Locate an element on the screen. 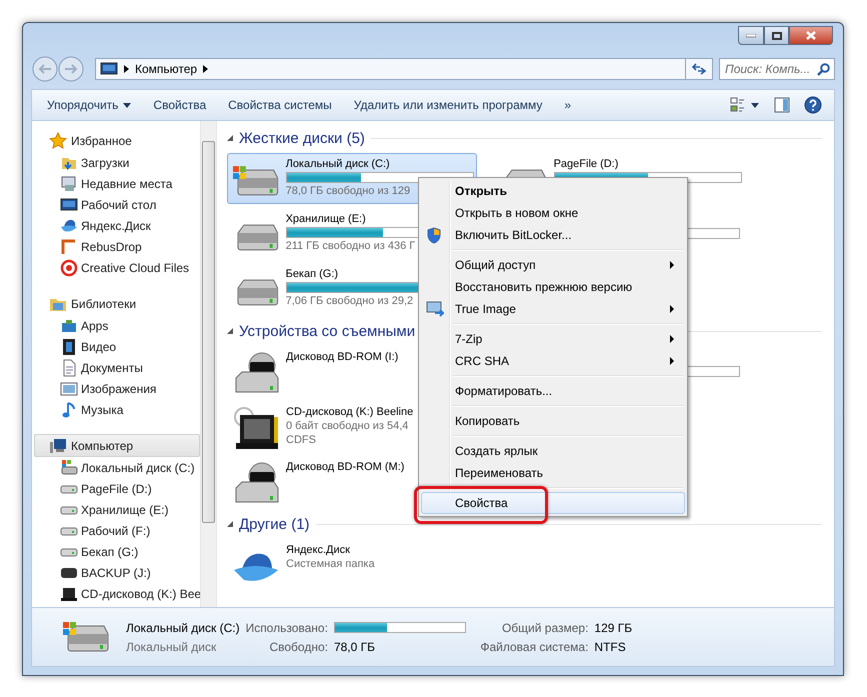 The image size is (867, 697). drive-name: CD-дисковод (K:) Beeline is located at coordinates (350, 412).